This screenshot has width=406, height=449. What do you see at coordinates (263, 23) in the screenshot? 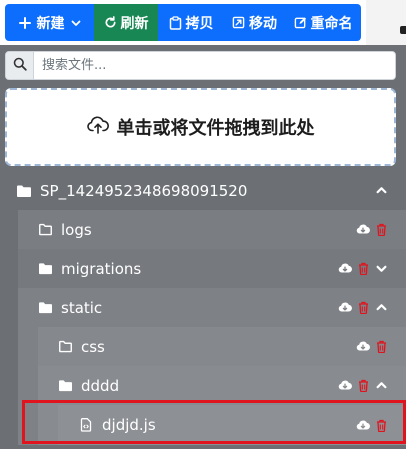
I see `move-button-label: 移动` at bounding box center [263, 23].